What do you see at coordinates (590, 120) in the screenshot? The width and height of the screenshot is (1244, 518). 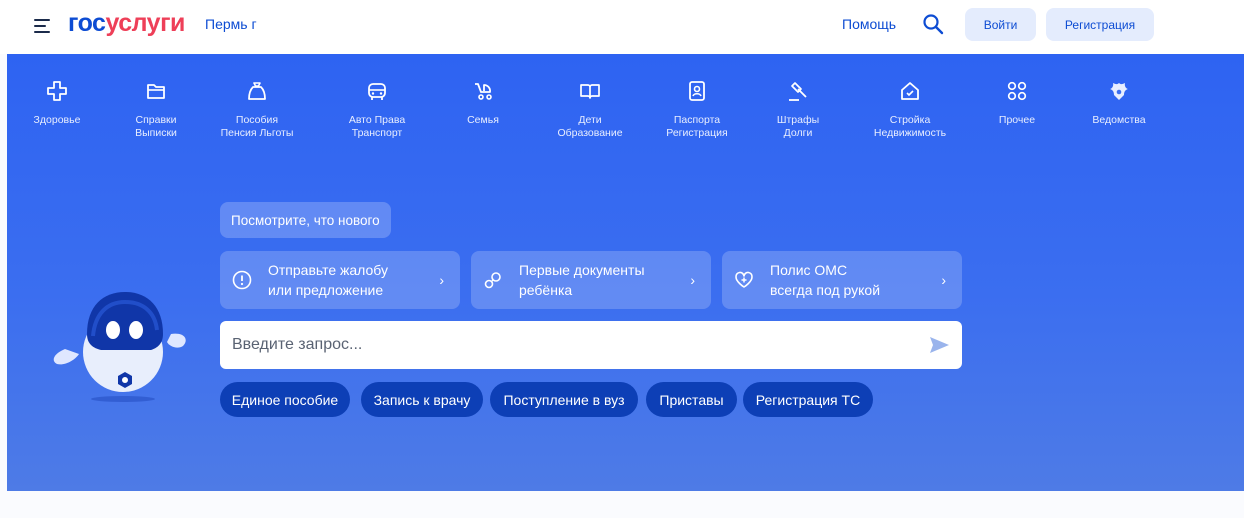 I see `category-label: Дети` at bounding box center [590, 120].